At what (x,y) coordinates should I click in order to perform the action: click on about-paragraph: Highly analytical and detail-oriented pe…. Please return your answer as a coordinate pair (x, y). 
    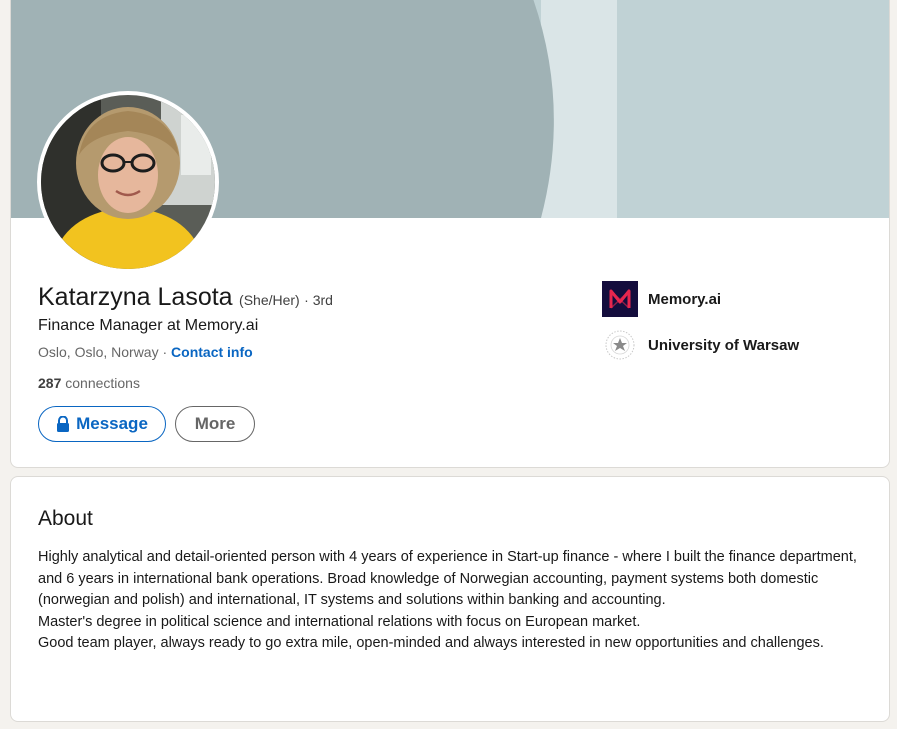
    Looking at the image, I should click on (447, 578).